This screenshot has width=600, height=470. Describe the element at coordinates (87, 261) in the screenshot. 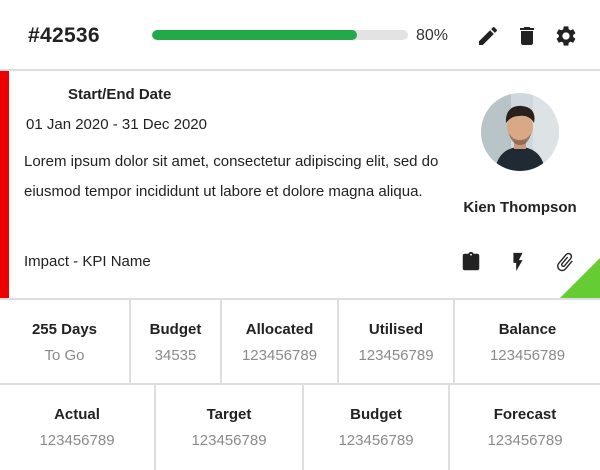

I see `impact-kpi: Impact - KPI Name` at that location.